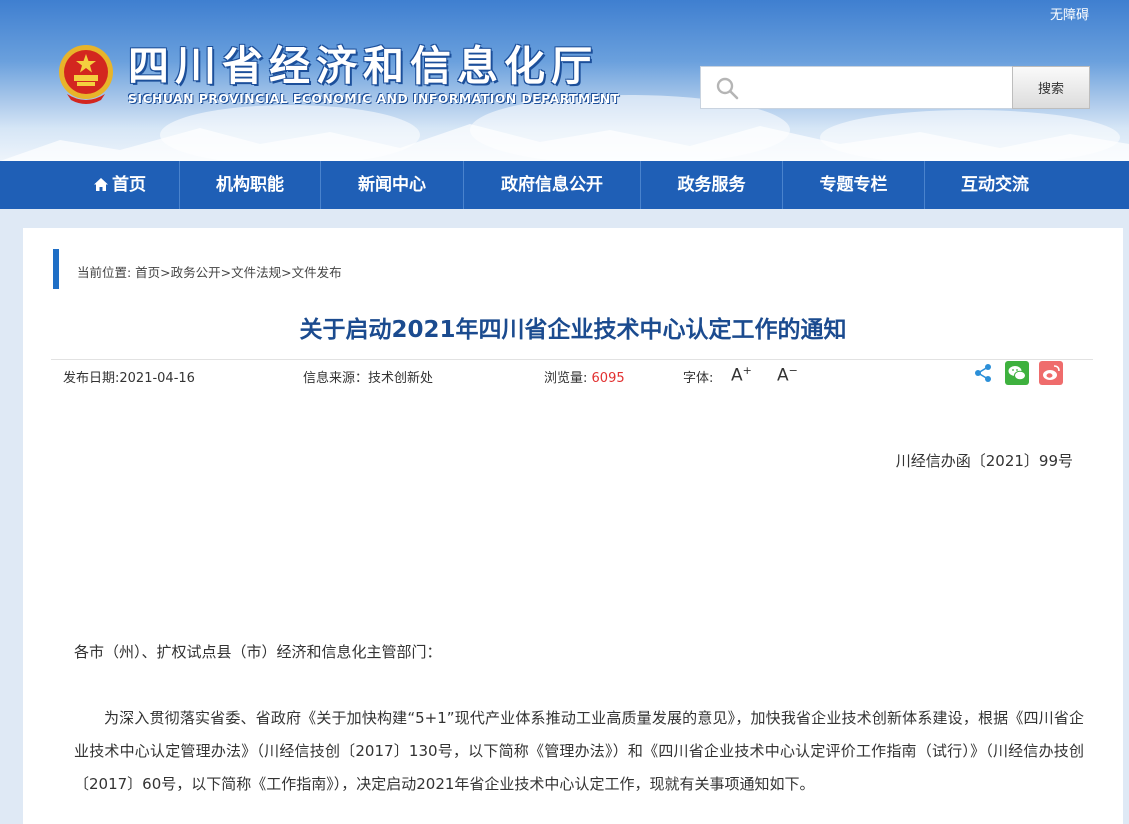 This screenshot has height=824, width=1129. What do you see at coordinates (1051, 373) in the screenshot?
I see `weibo-icon` at bounding box center [1051, 373].